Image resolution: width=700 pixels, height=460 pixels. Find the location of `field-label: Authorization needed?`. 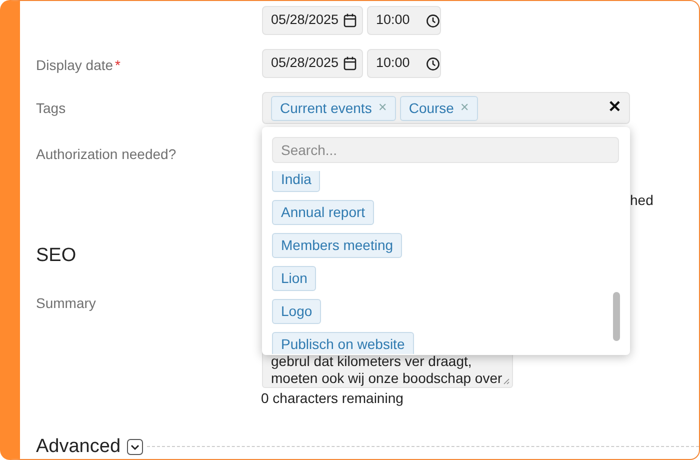

field-label: Authorization needed? is located at coordinates (106, 154).